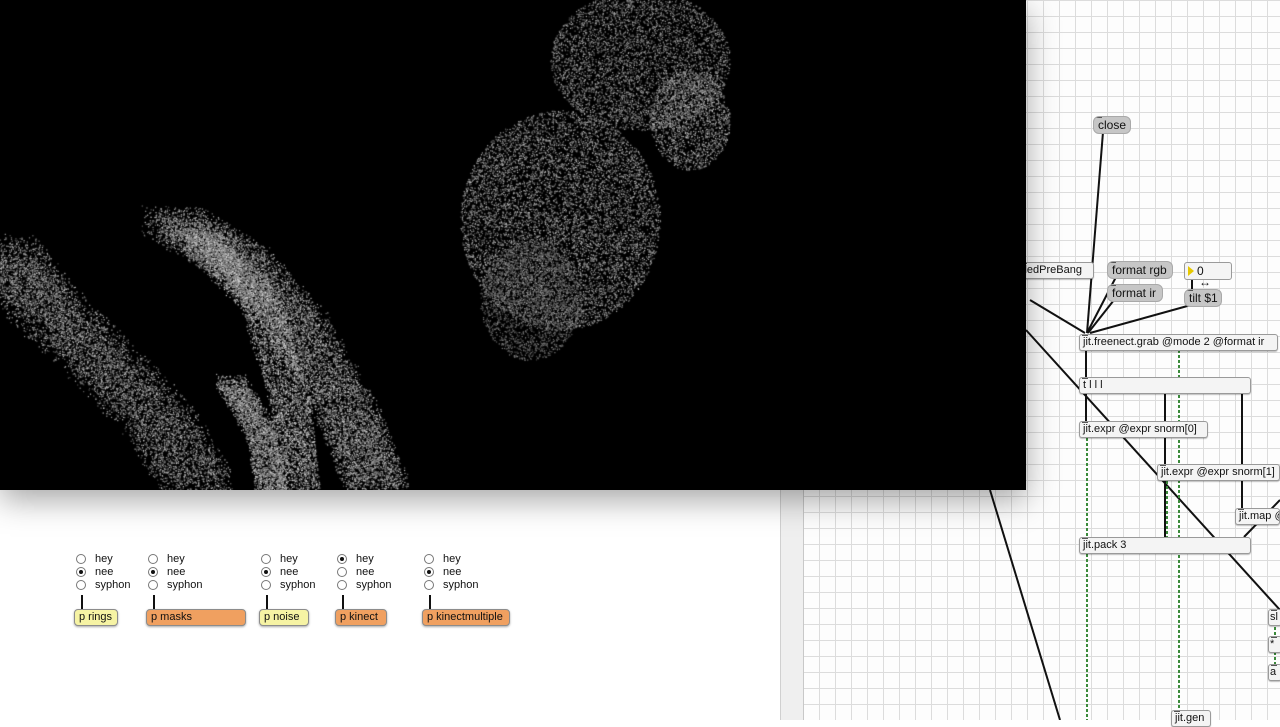  I want to click on jit-gen-object: jit.gen, so click(1191, 718).